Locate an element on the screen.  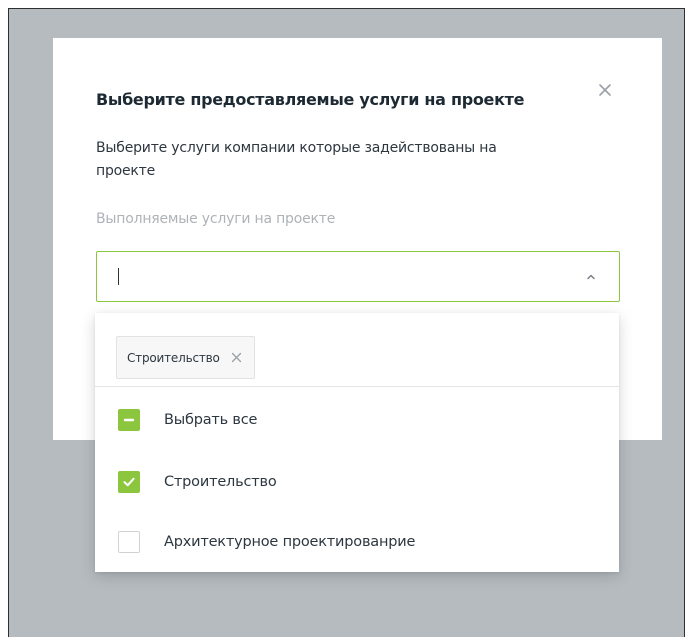
selected-chips: Строительство is located at coordinates (357, 350).